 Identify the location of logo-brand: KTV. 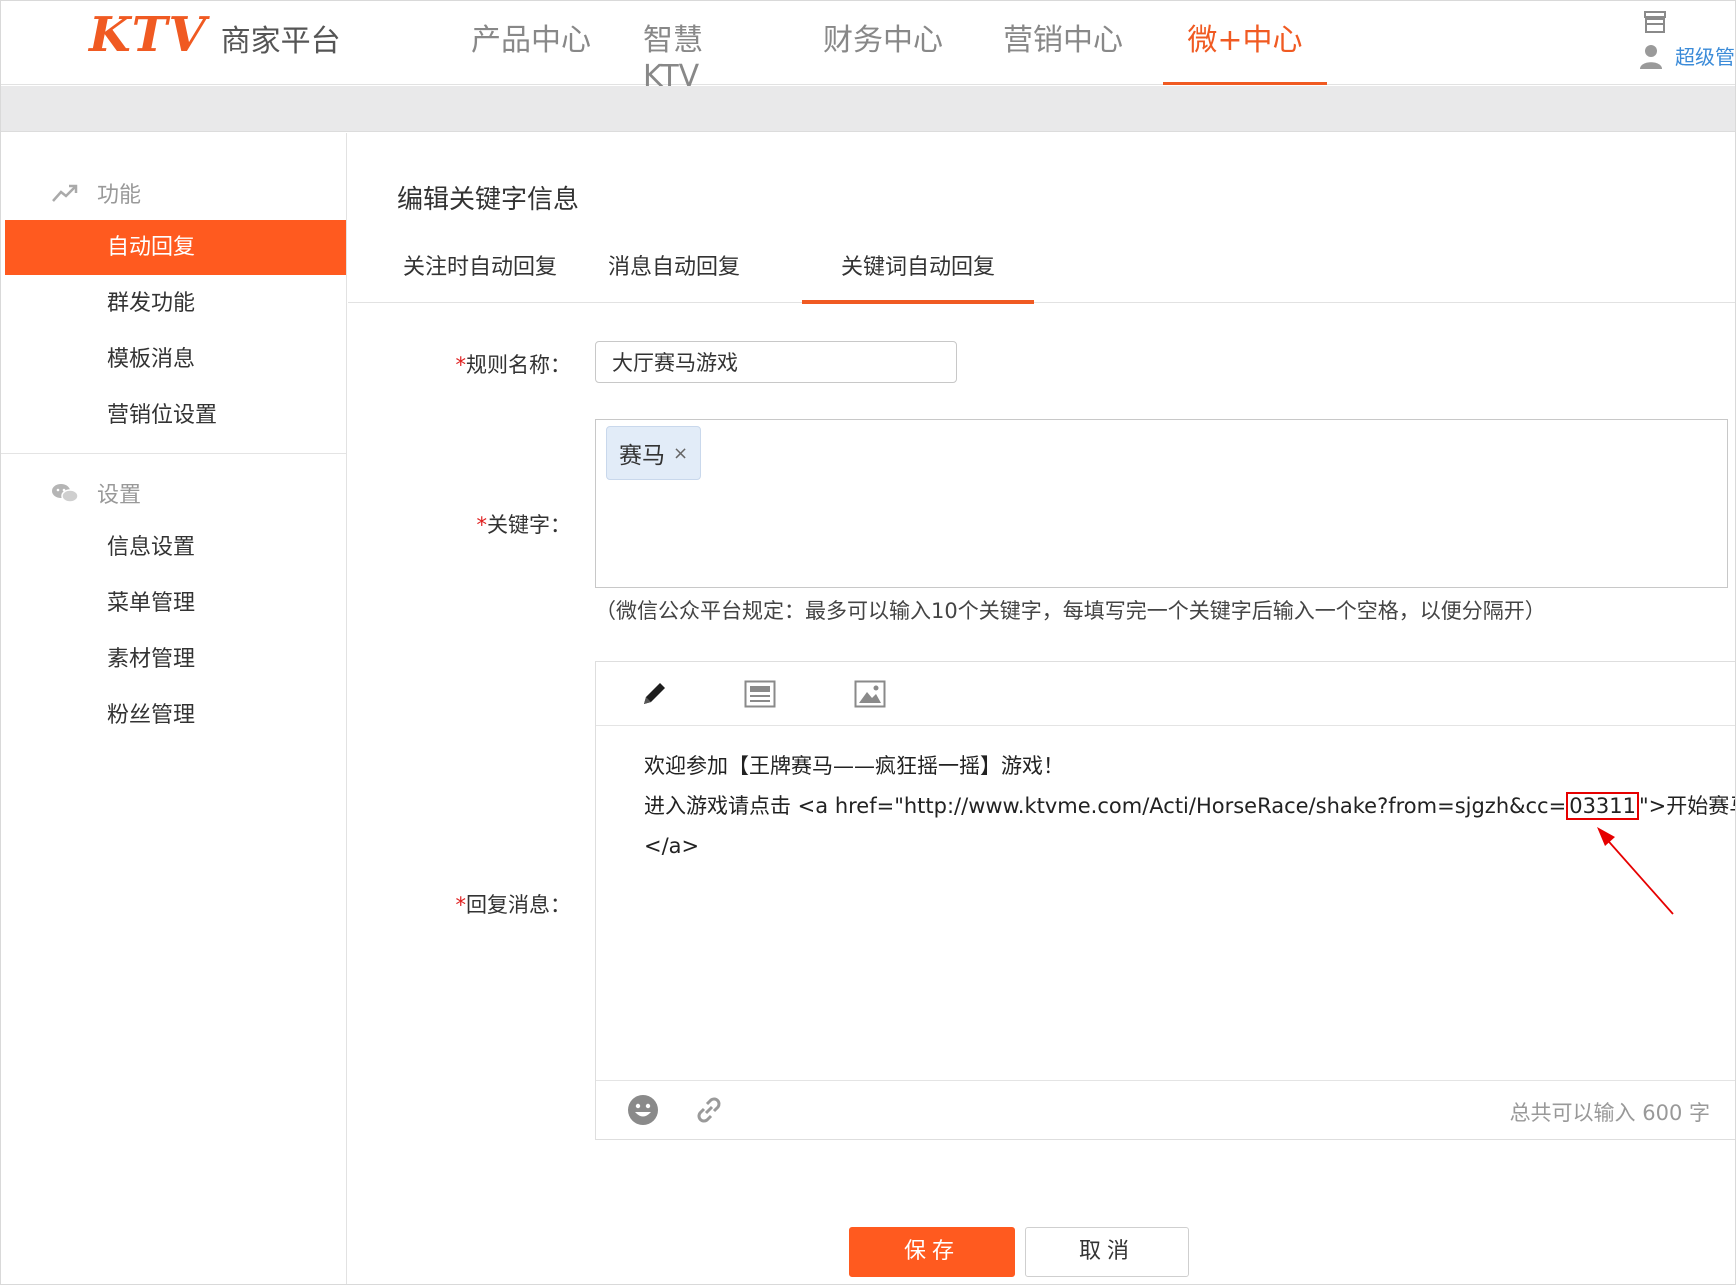
(148, 35).